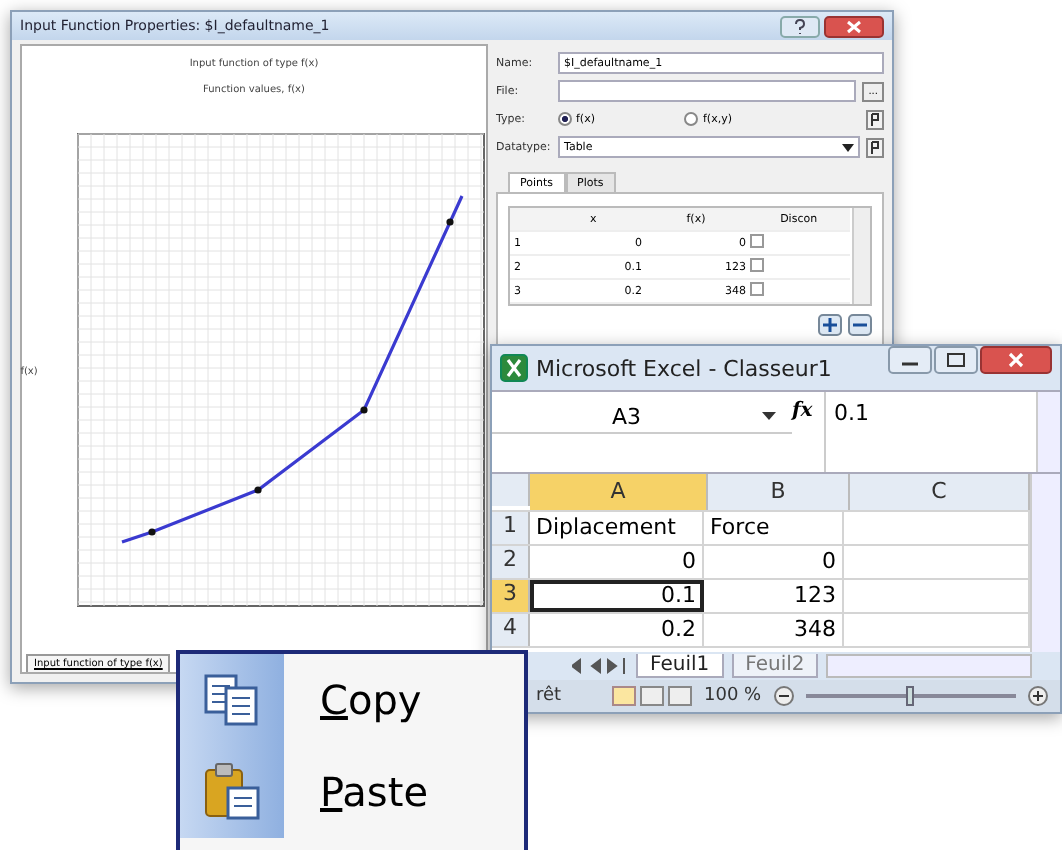  Describe the element at coordinates (617, 528) in the screenshot. I see `spreadsheet-cell: Diplacement` at that location.